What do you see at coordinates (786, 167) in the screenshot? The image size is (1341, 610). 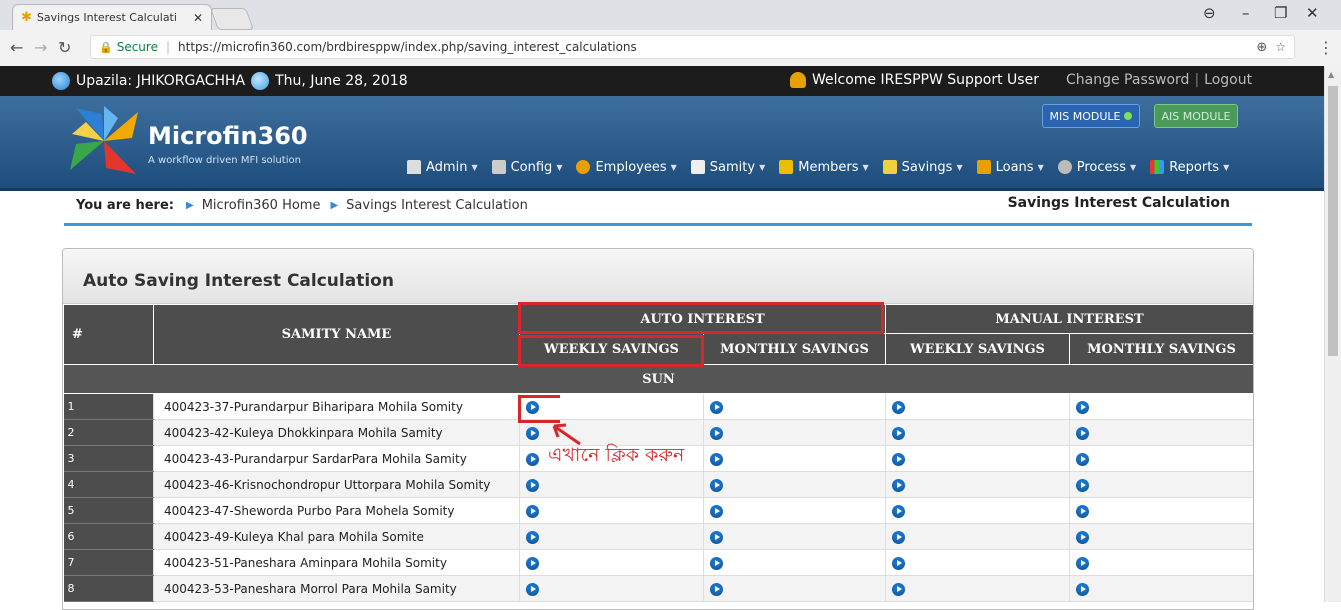 I see `members-icon` at bounding box center [786, 167].